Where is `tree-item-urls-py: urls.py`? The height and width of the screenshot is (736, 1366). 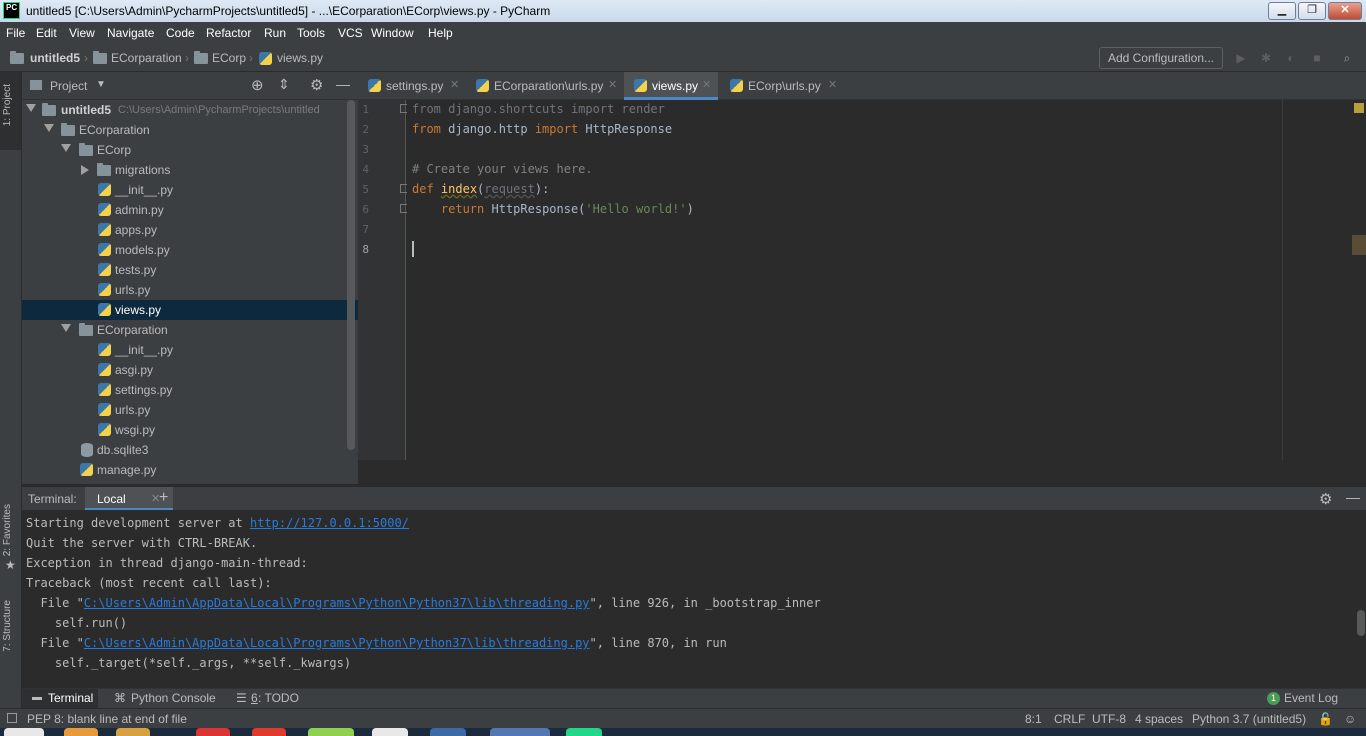 tree-item-urls-py: urls.py is located at coordinates (190, 290).